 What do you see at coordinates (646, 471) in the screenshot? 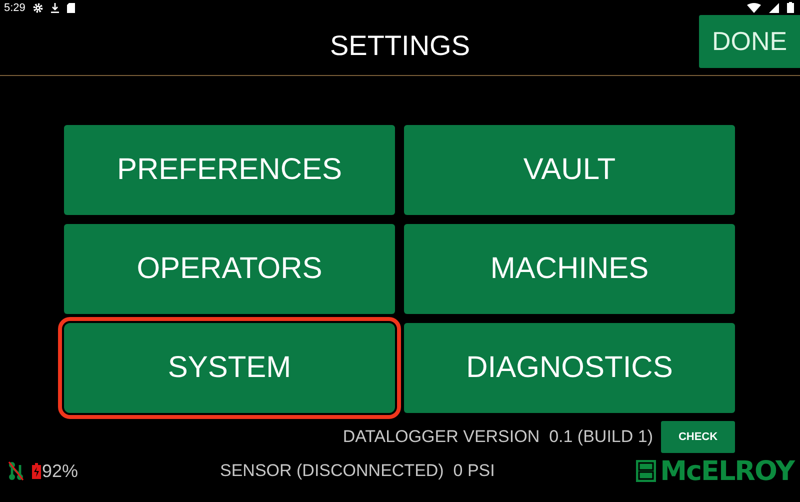
I see `logo-icon` at bounding box center [646, 471].